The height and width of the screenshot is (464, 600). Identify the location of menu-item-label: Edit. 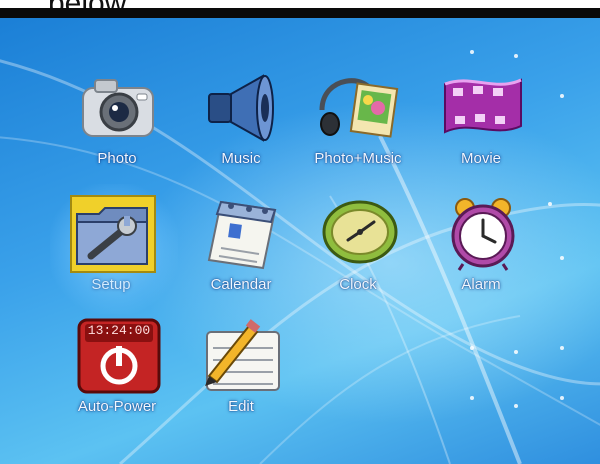
(241, 406).